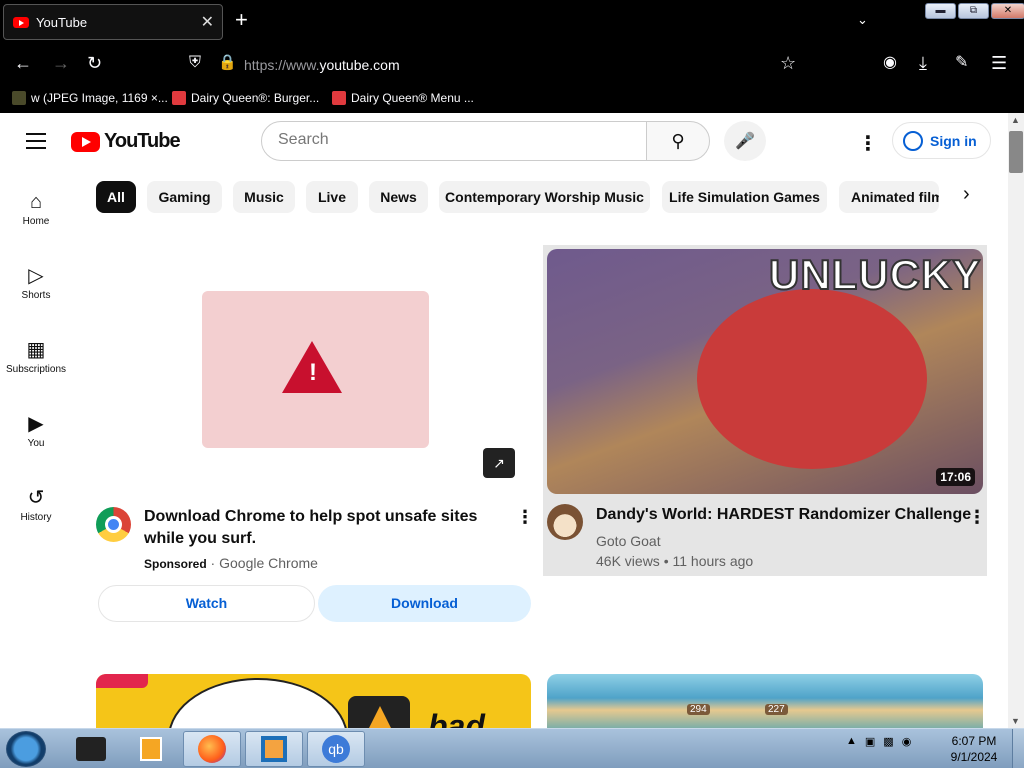 This screenshot has width=1024, height=768. Describe the element at coordinates (94, 63) in the screenshot. I see `reload-icon: ↻` at that location.